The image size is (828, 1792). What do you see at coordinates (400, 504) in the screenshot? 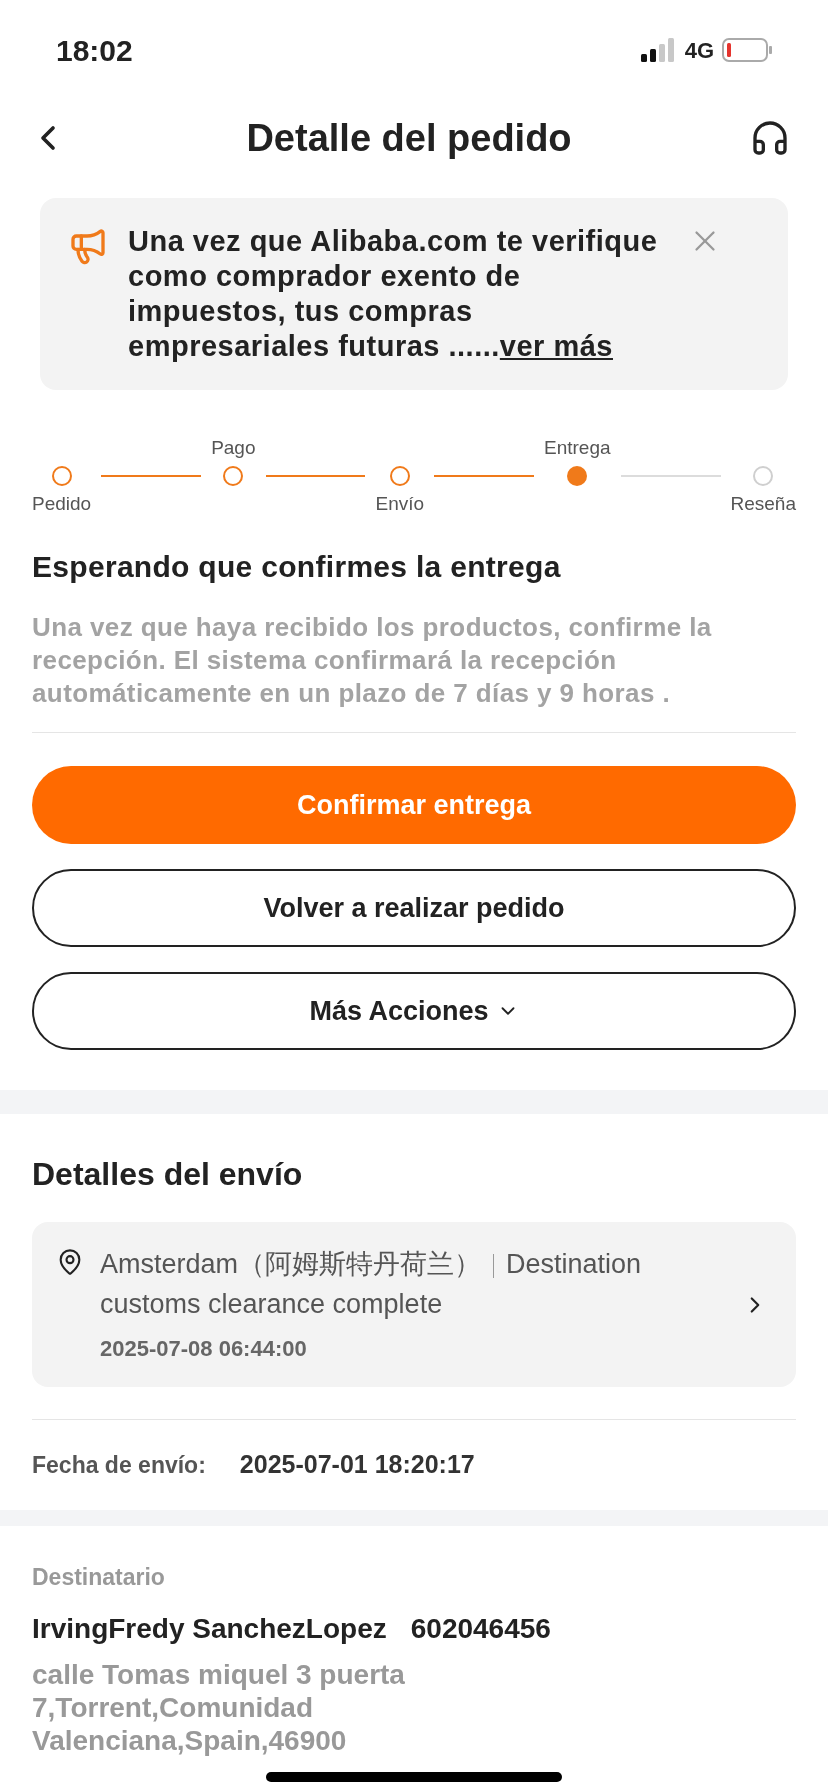
I see `step-label: Envío` at bounding box center [400, 504].